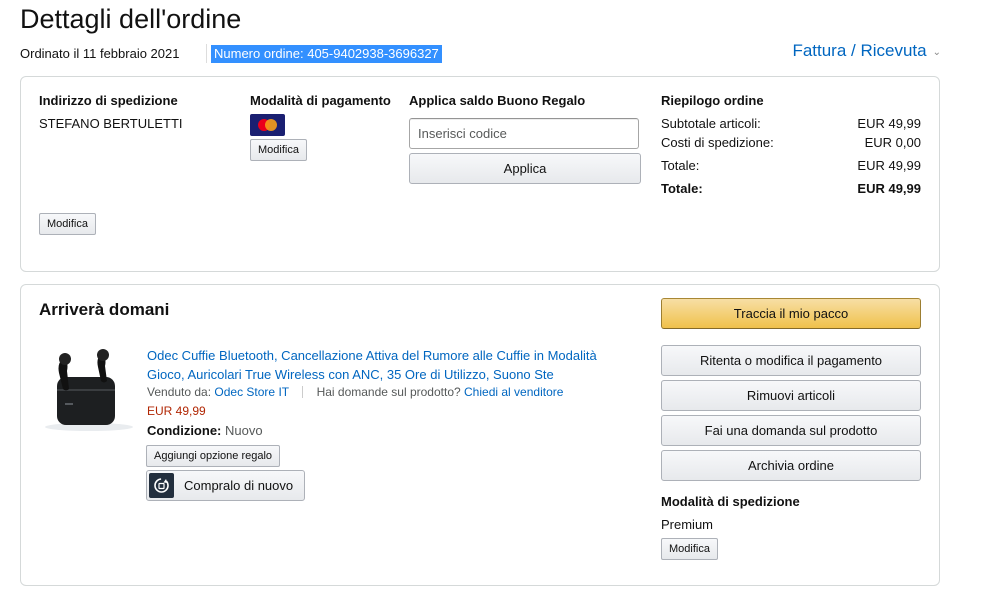 Image resolution: width=987 pixels, height=594 pixels. I want to click on apply-gift-button: Applica, so click(525, 168).